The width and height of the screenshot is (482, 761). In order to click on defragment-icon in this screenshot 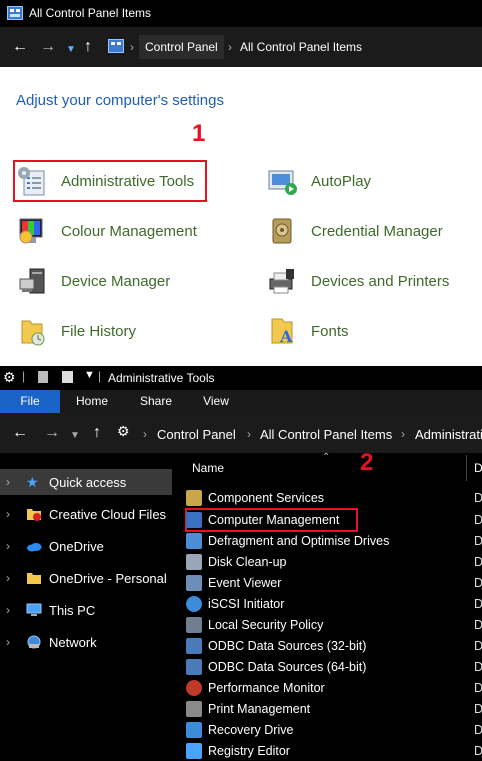, I will do `click(194, 540)`.